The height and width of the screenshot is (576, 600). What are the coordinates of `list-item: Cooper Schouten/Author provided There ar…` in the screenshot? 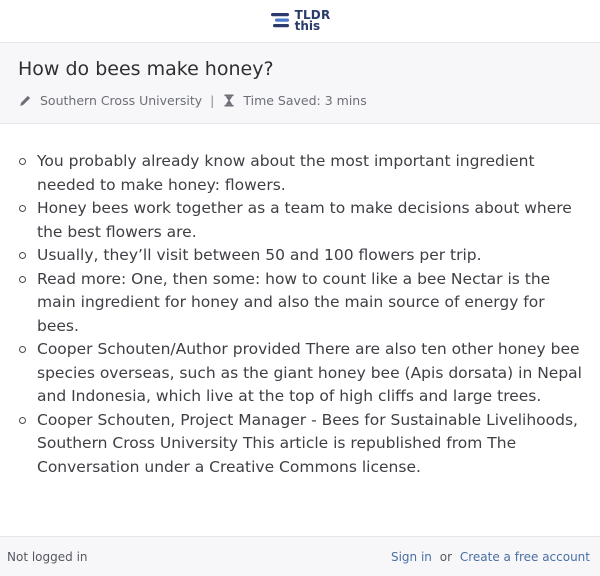 It's located at (300, 373).